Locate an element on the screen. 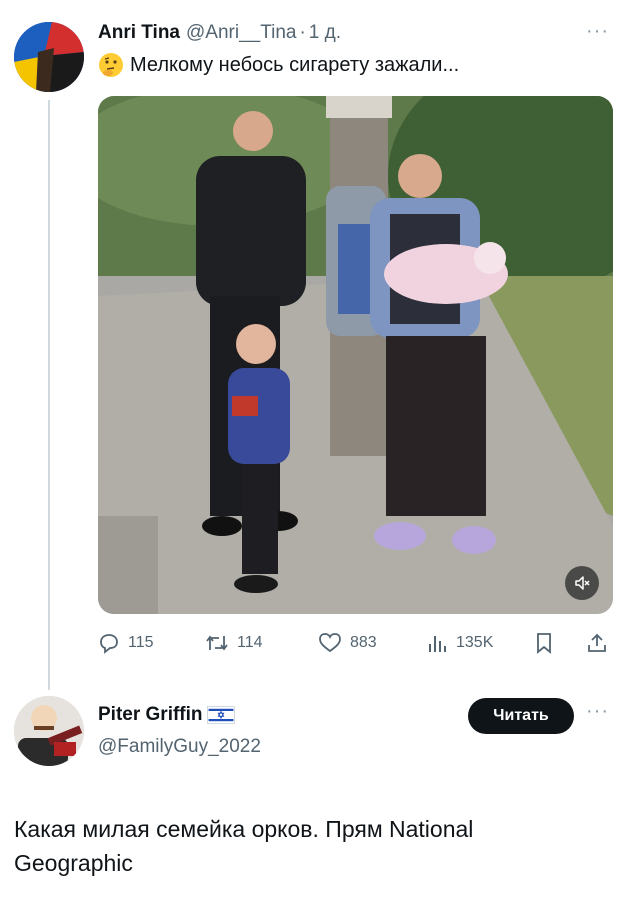  like-count: 883 is located at coordinates (363, 642).